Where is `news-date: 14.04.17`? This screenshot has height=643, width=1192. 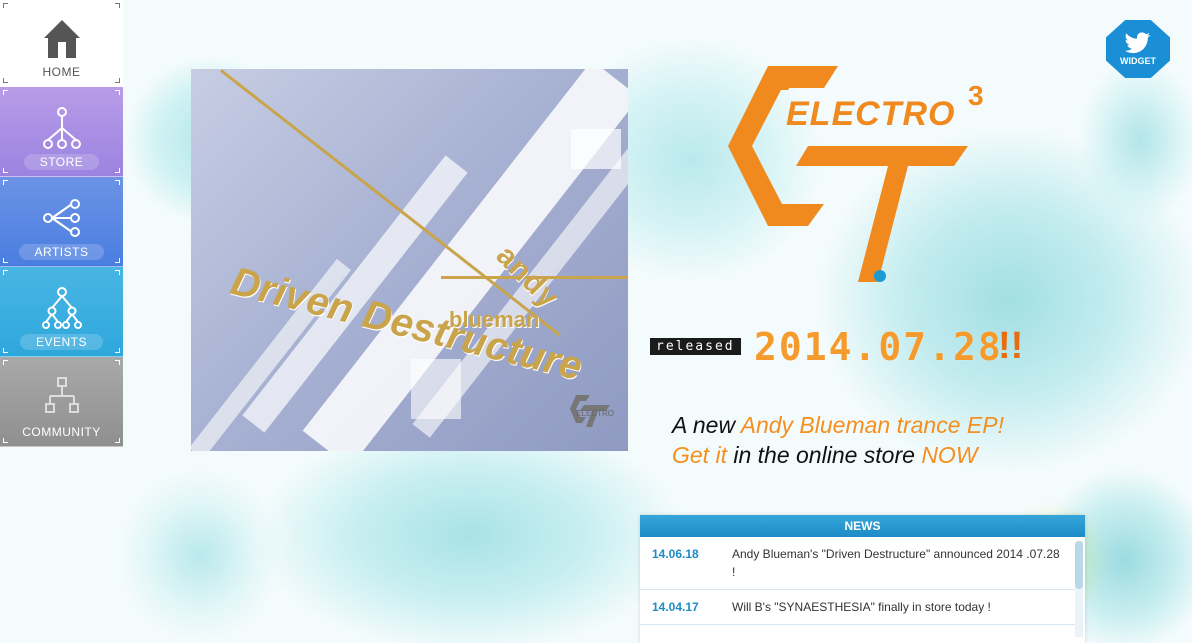
news-date: 14.04.17 is located at coordinates (675, 607).